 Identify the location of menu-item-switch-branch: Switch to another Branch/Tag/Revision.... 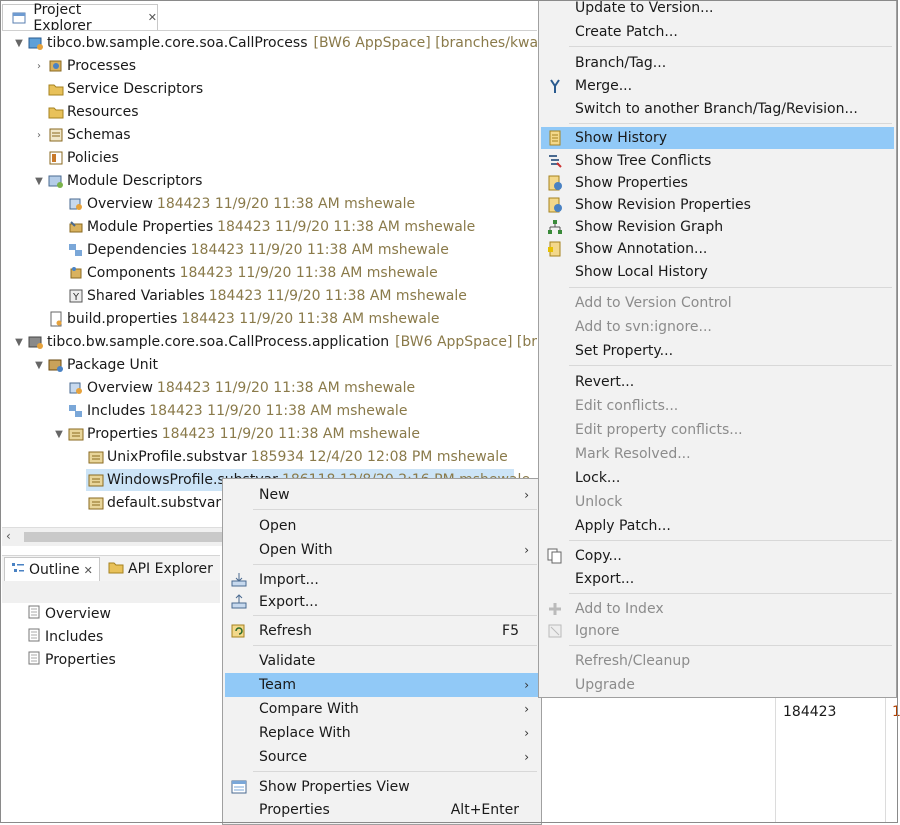
(717, 109).